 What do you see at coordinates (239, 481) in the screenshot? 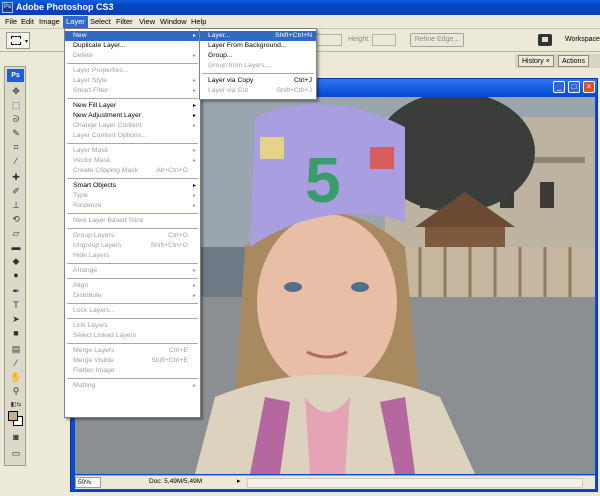
I see `chevron-right-icon: ▸` at bounding box center [239, 481].